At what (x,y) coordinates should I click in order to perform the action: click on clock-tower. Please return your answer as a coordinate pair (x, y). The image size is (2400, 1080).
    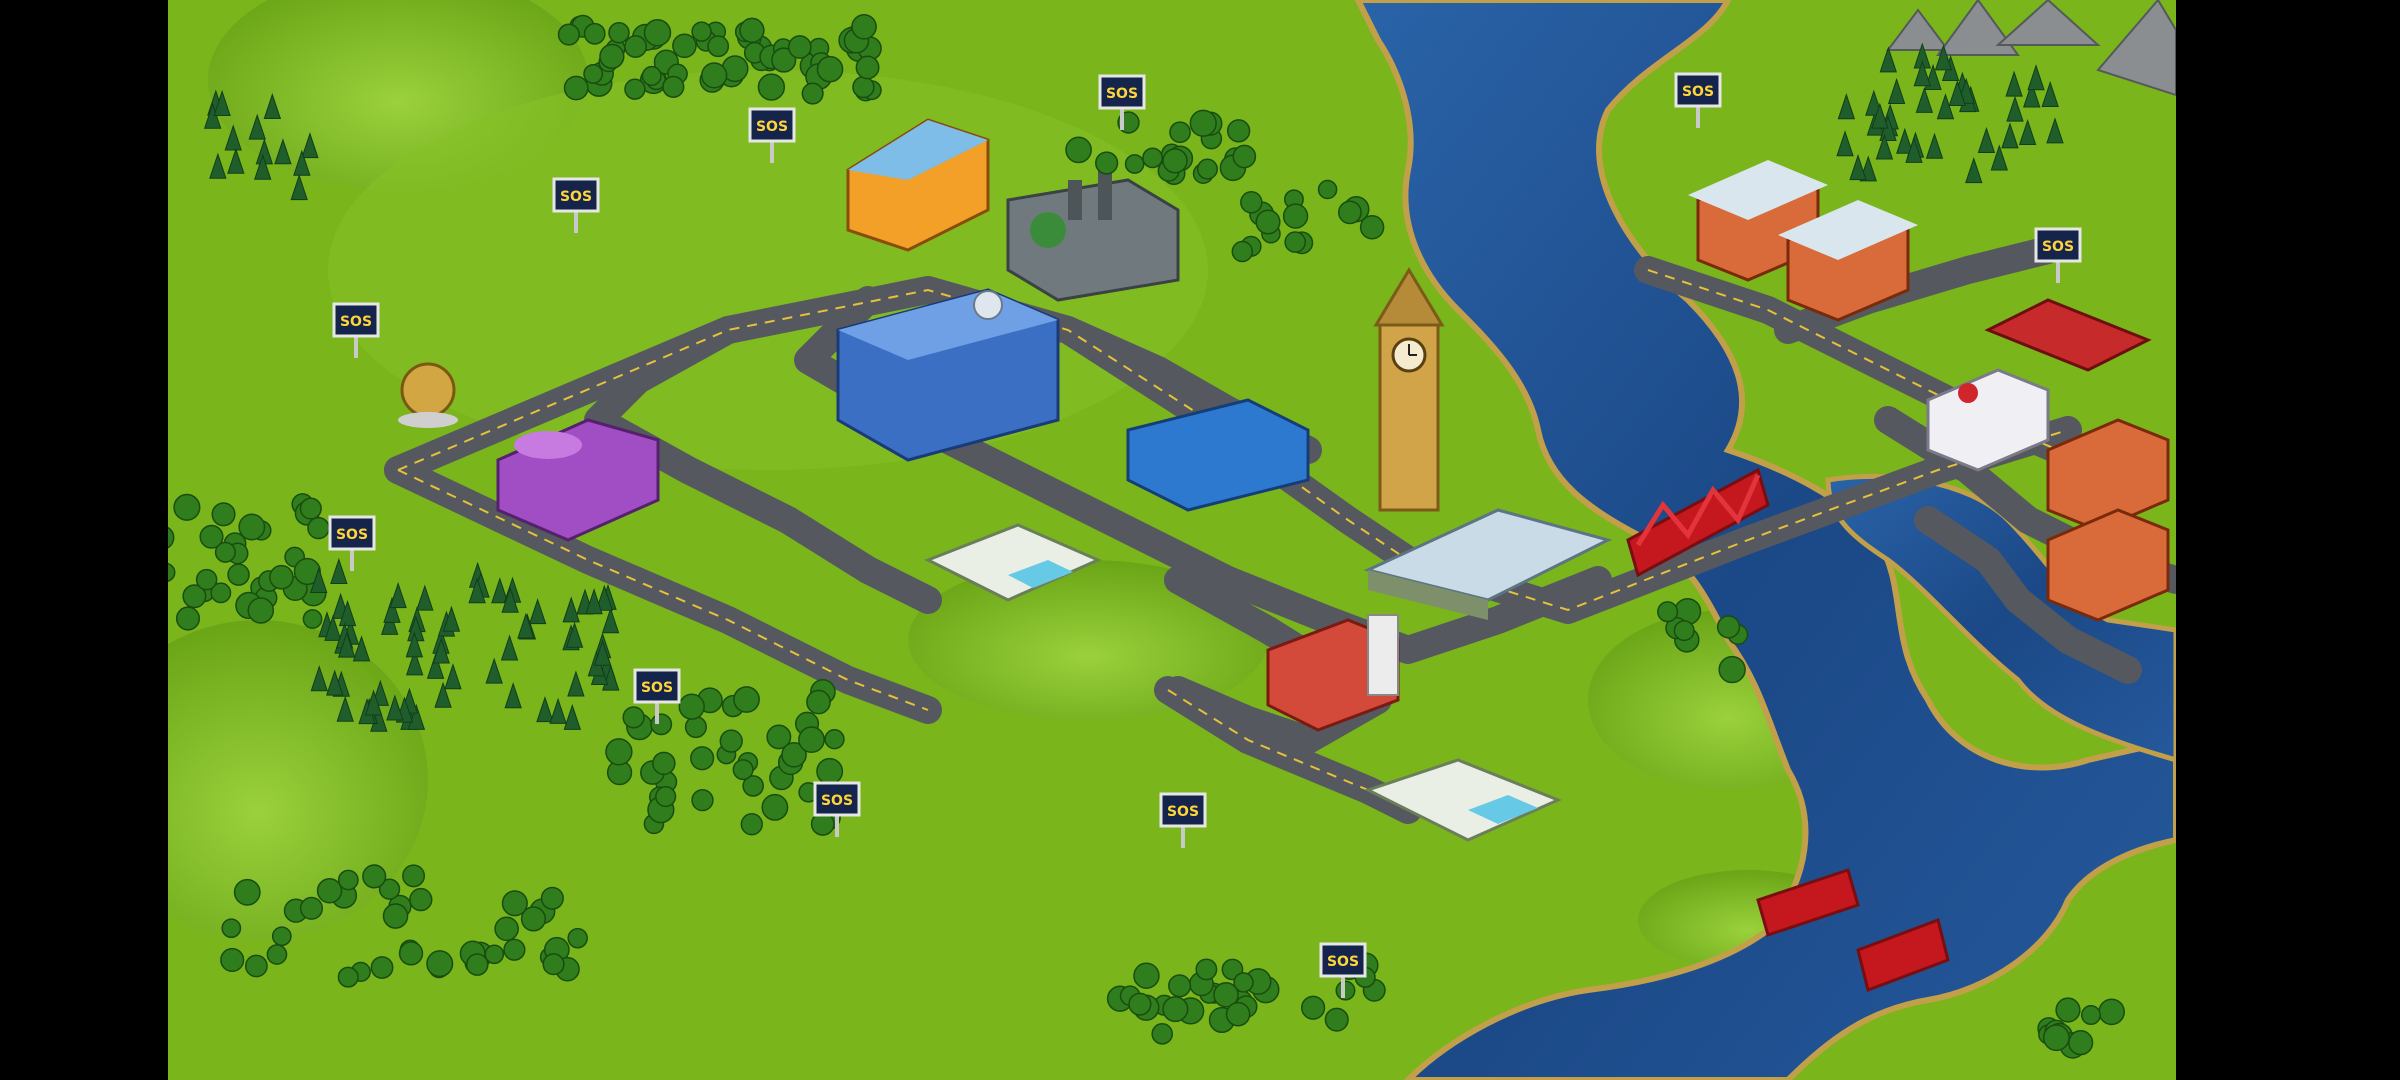
    Looking at the image, I should click on (1409, 389).